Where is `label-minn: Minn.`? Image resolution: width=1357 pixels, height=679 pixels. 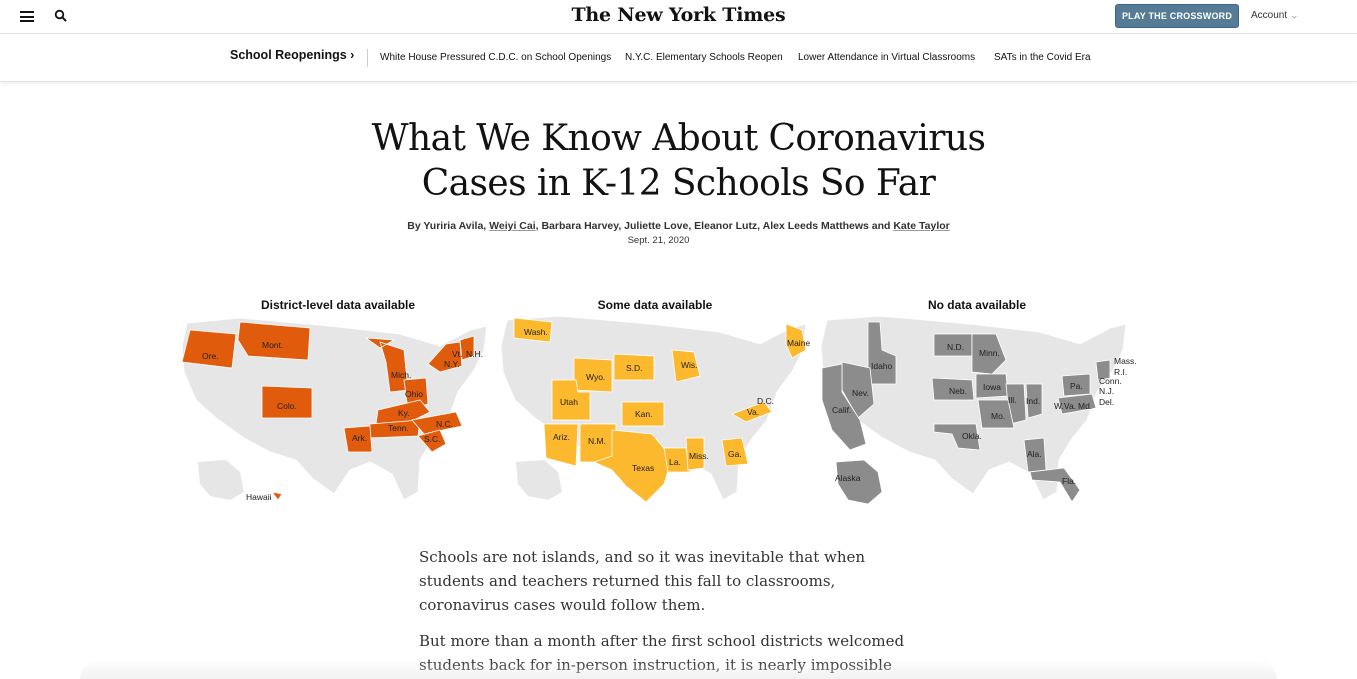 label-minn: Minn. is located at coordinates (989, 353).